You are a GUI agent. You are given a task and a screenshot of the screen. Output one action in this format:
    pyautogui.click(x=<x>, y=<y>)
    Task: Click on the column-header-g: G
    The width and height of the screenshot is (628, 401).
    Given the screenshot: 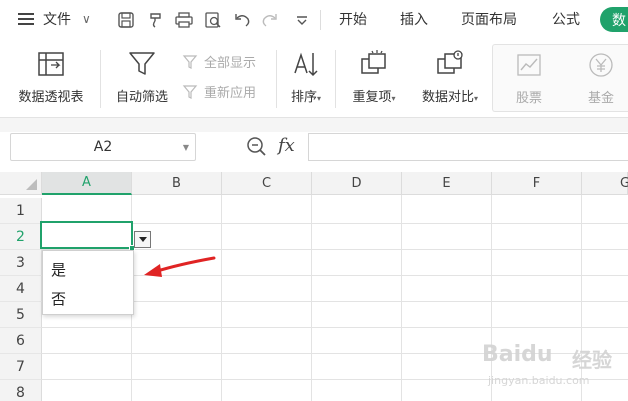 What is the action you would take?
    pyautogui.click(x=605, y=183)
    